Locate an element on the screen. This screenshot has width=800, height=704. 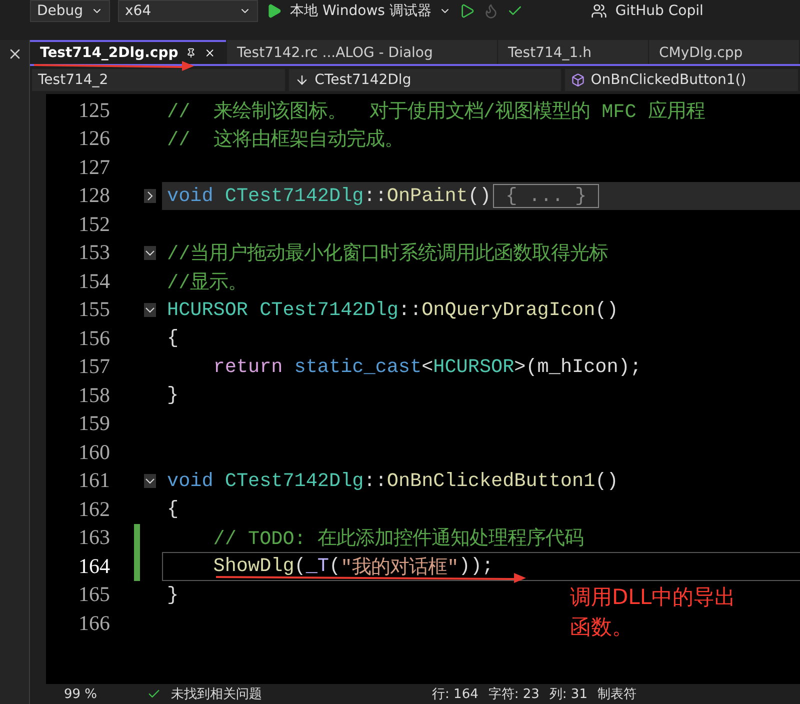
file-tab: CMyDlg.cpp is located at coordinates (724, 52).